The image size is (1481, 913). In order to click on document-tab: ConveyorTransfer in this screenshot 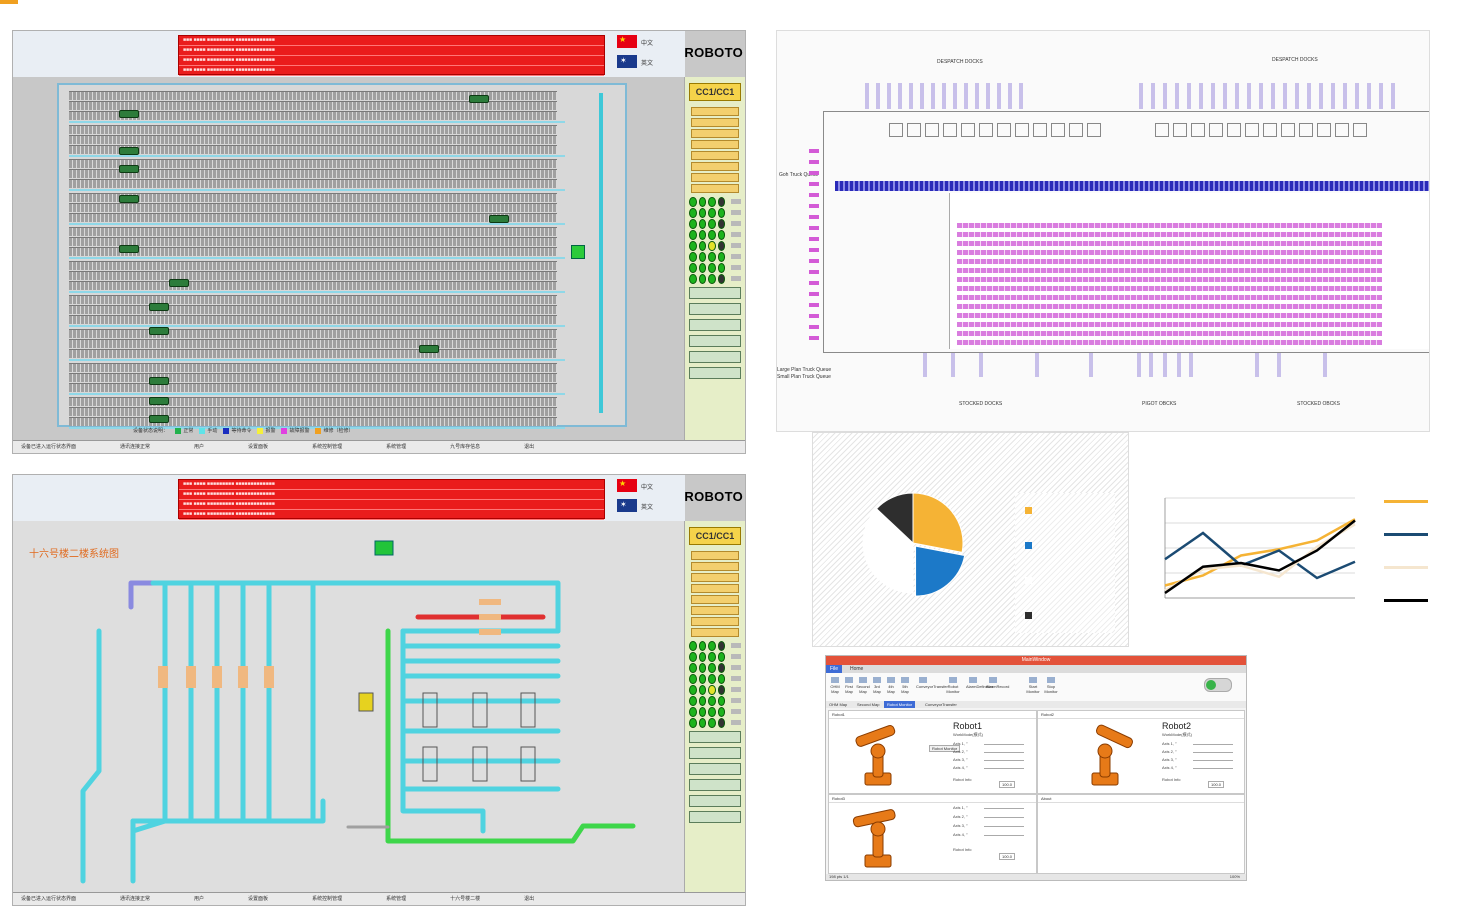, I will do `click(941, 704)`.